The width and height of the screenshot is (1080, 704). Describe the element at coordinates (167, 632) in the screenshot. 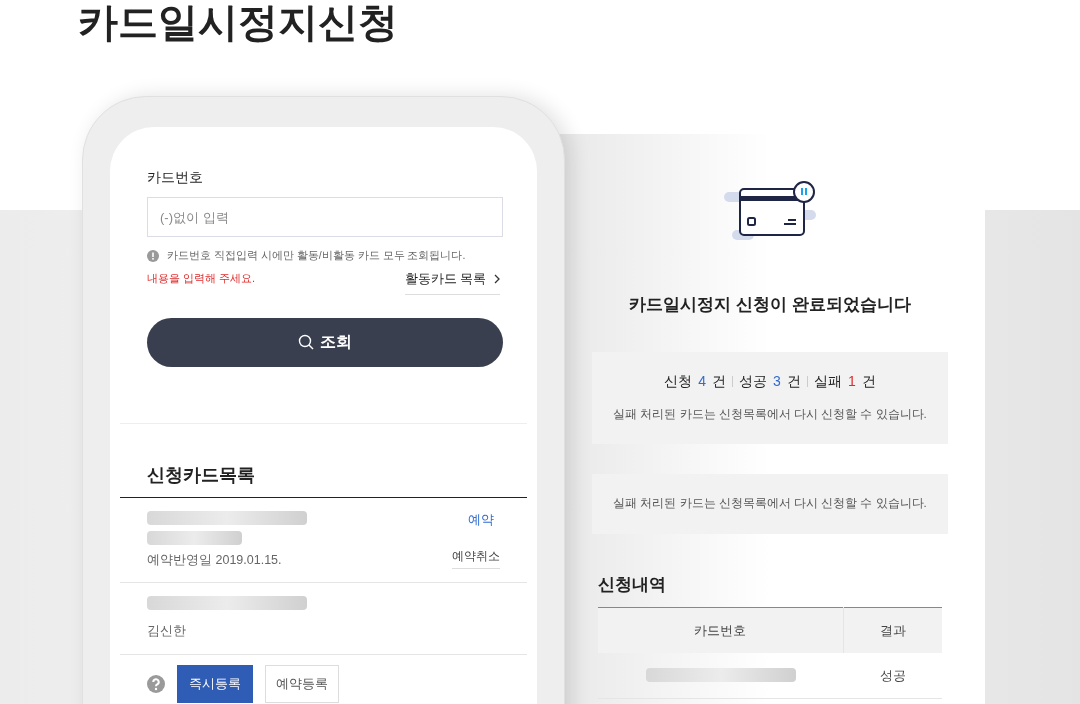

I see `card-owner-name: 김신한` at that location.